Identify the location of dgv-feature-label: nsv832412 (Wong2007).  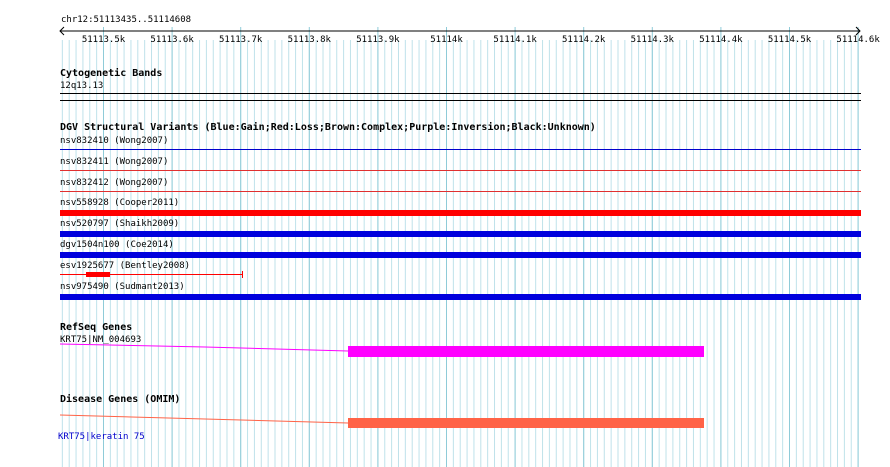
(114, 183).